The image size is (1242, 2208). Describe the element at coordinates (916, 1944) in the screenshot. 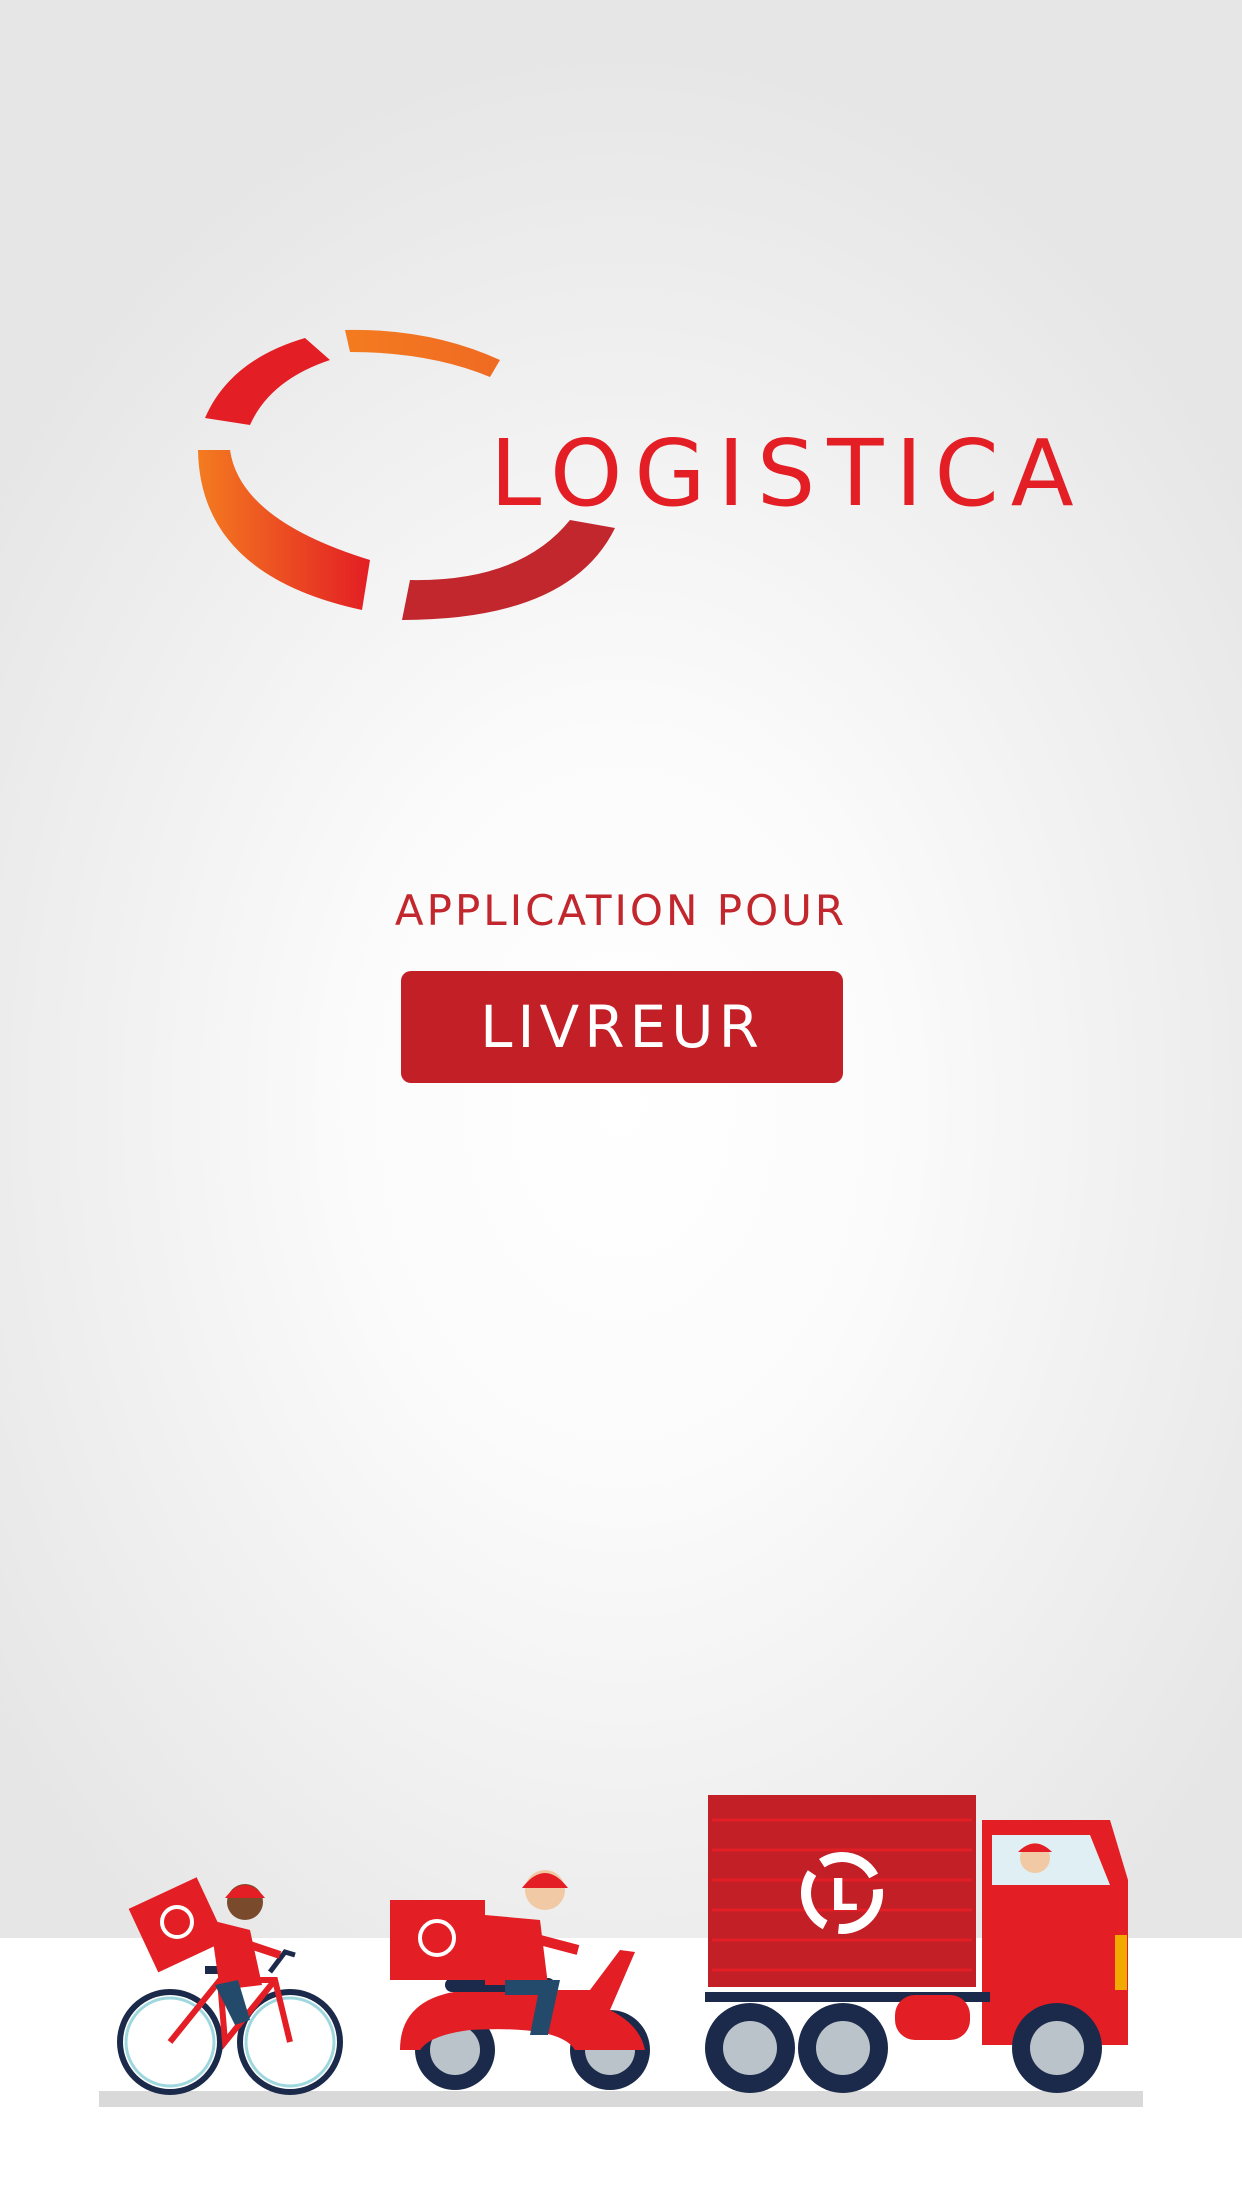

I see `delivery-truck-icon: L` at that location.